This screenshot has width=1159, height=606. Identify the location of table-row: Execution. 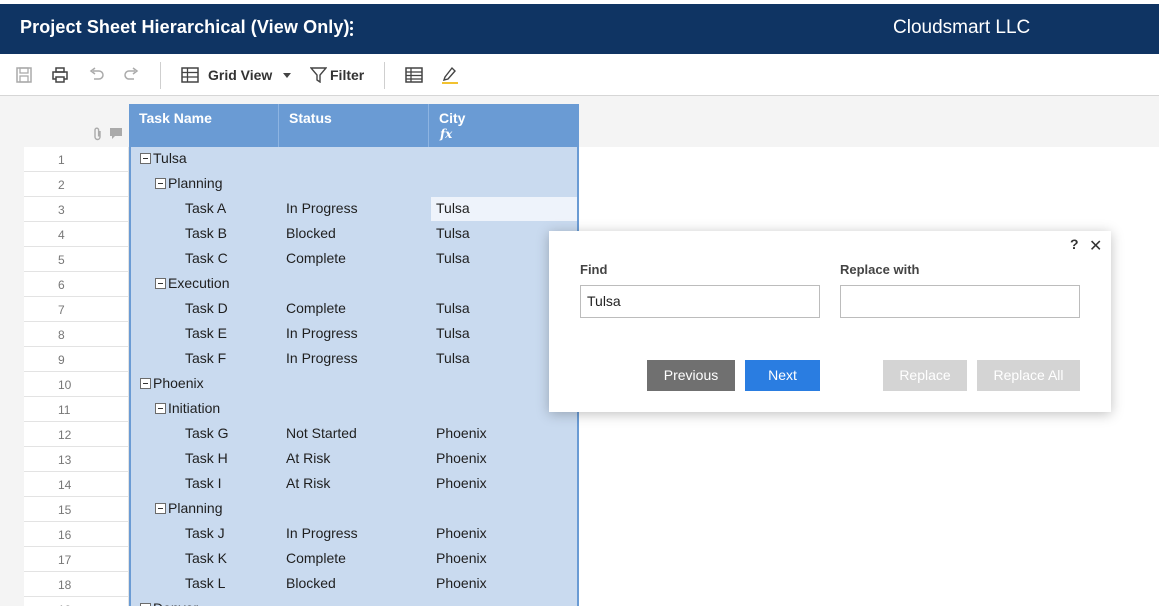
(354, 284).